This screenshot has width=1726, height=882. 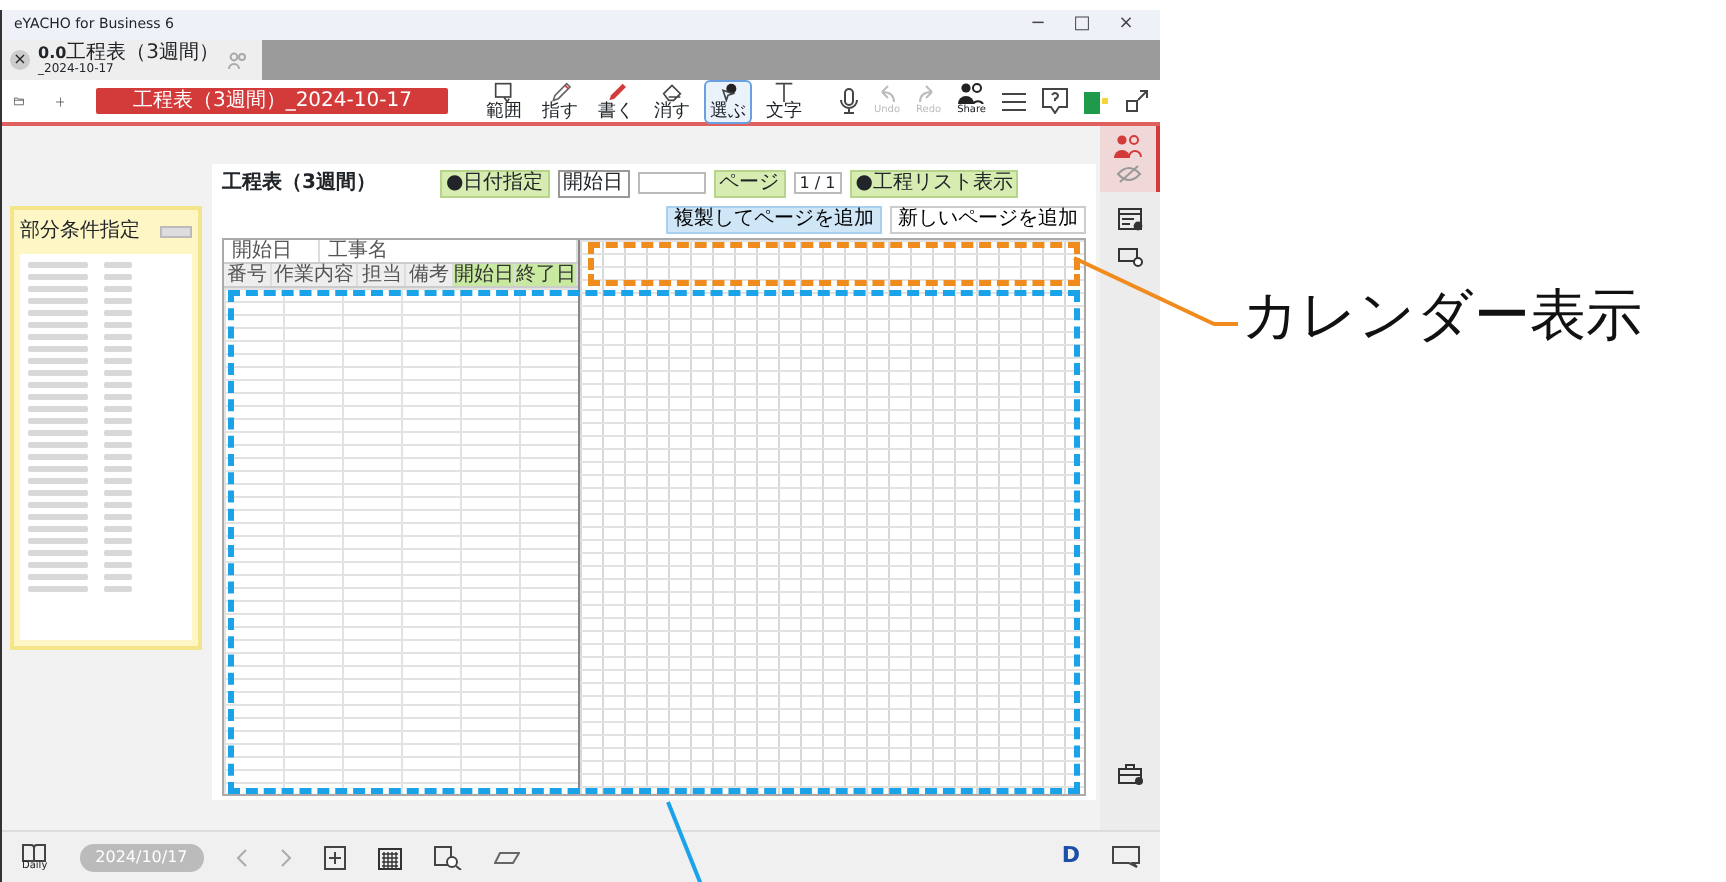 I want to click on column-header: 開始日, so click(x=485, y=275).